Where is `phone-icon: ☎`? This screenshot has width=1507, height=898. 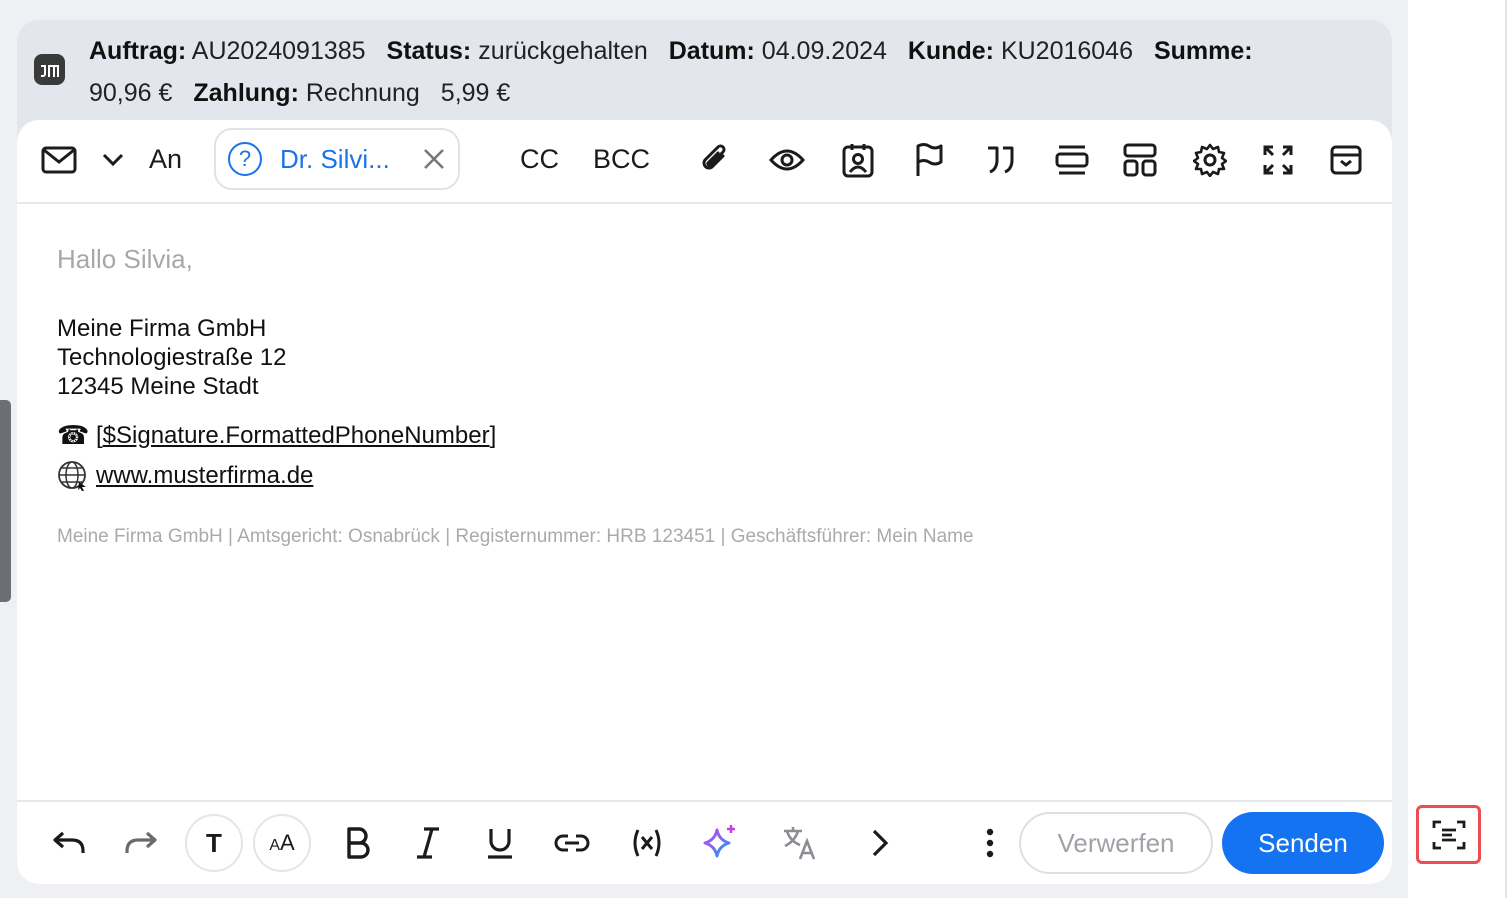
phone-icon: ☎ is located at coordinates (73, 435).